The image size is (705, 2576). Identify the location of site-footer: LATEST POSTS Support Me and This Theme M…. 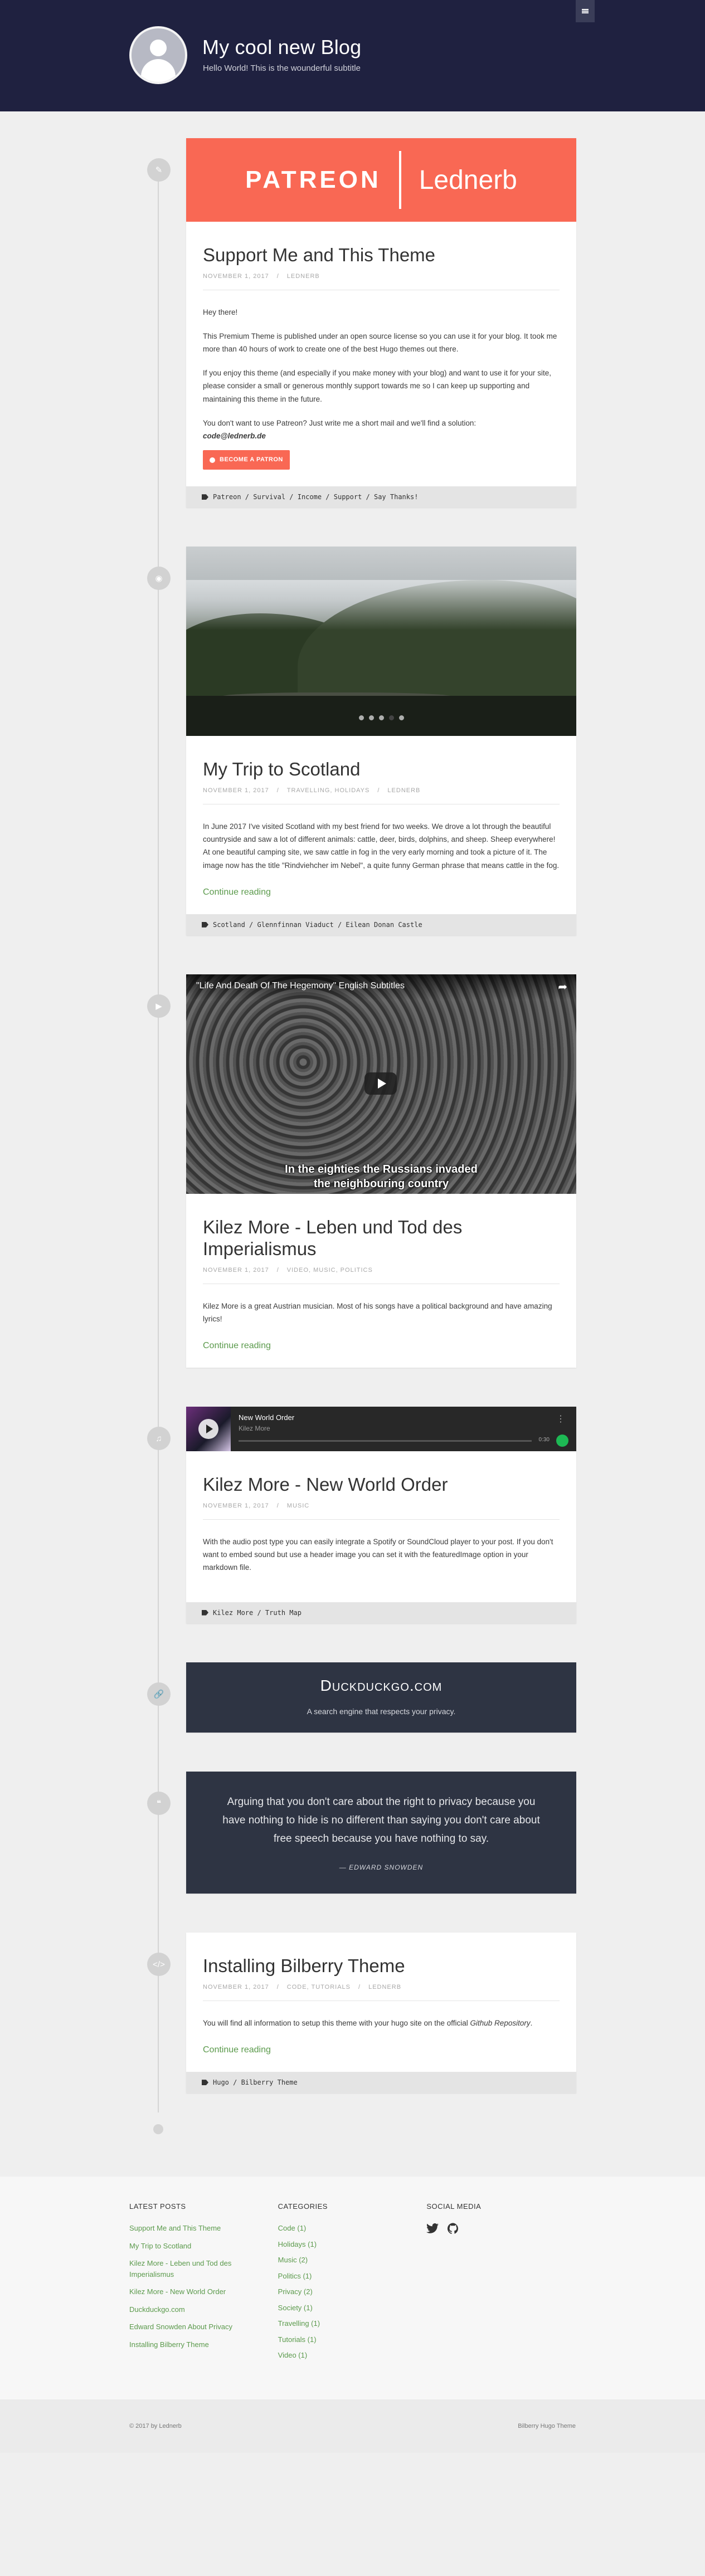
(352, 2315).